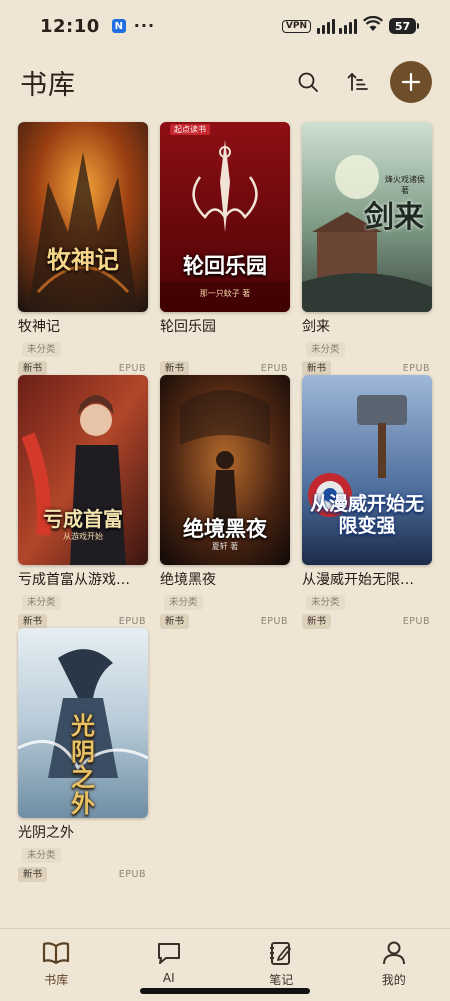  I want to click on cover-title: 轮回乐园, so click(225, 266).